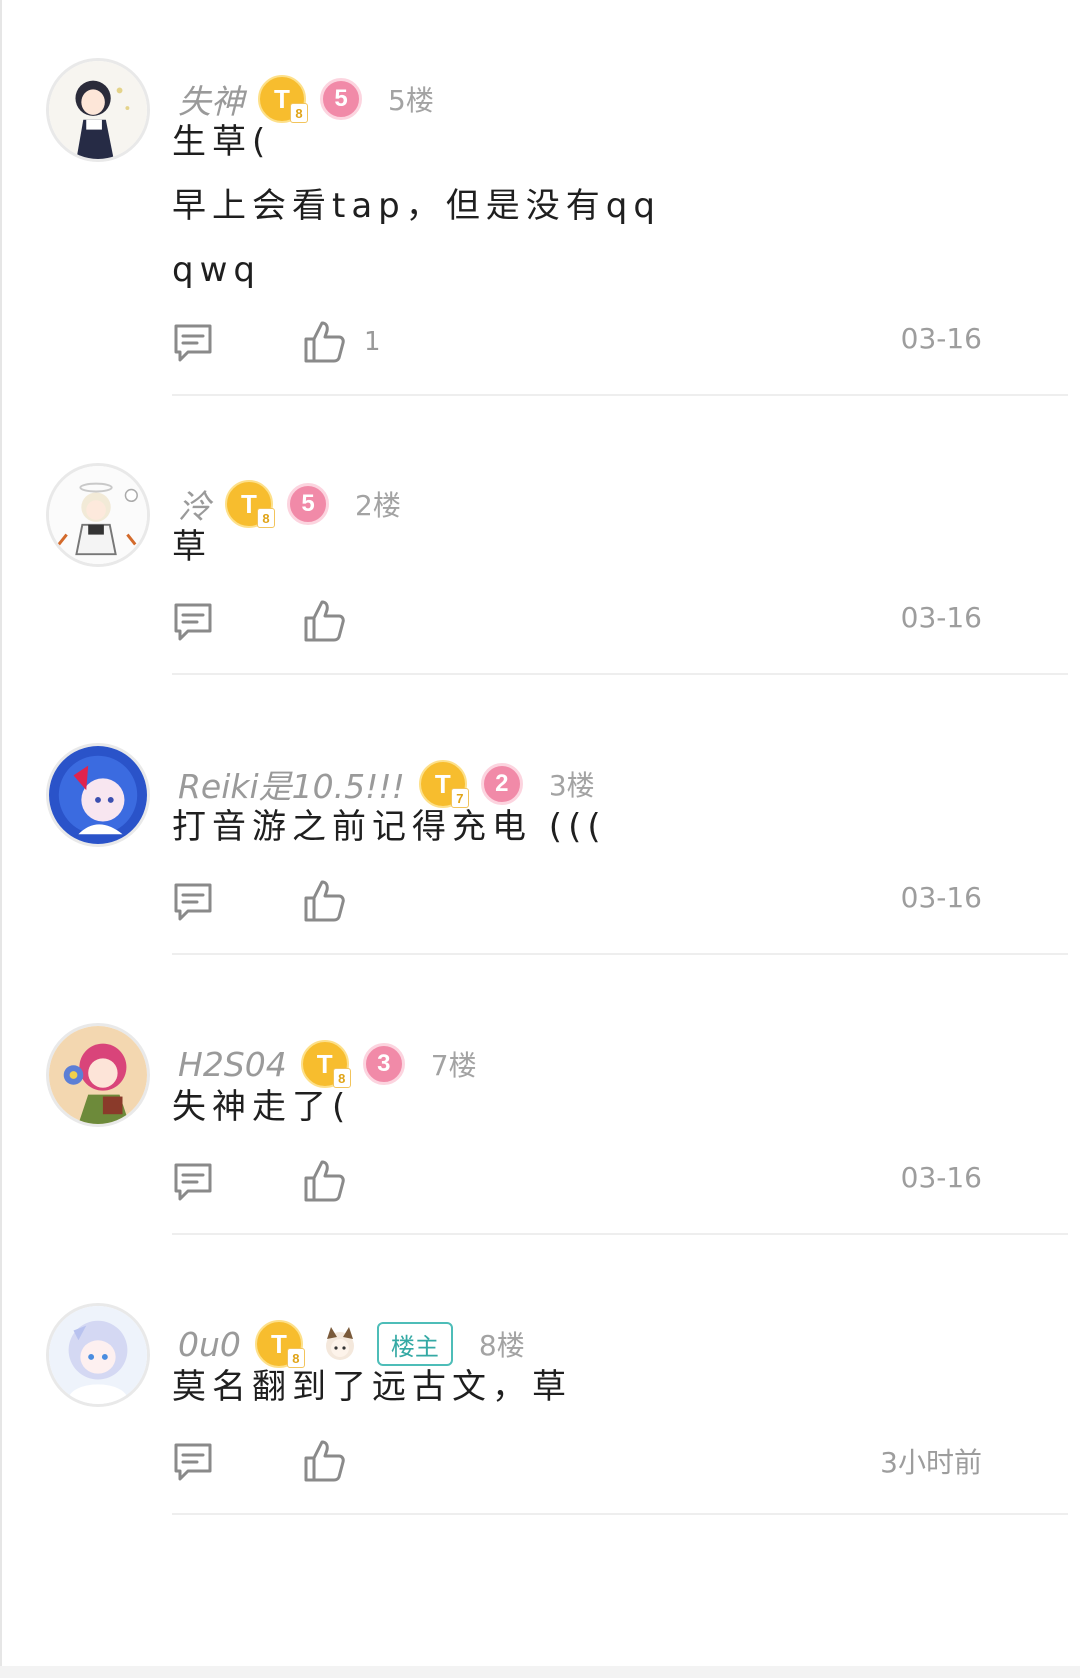  Describe the element at coordinates (308, 504) in the screenshot. I see `level-badge: 5` at that location.